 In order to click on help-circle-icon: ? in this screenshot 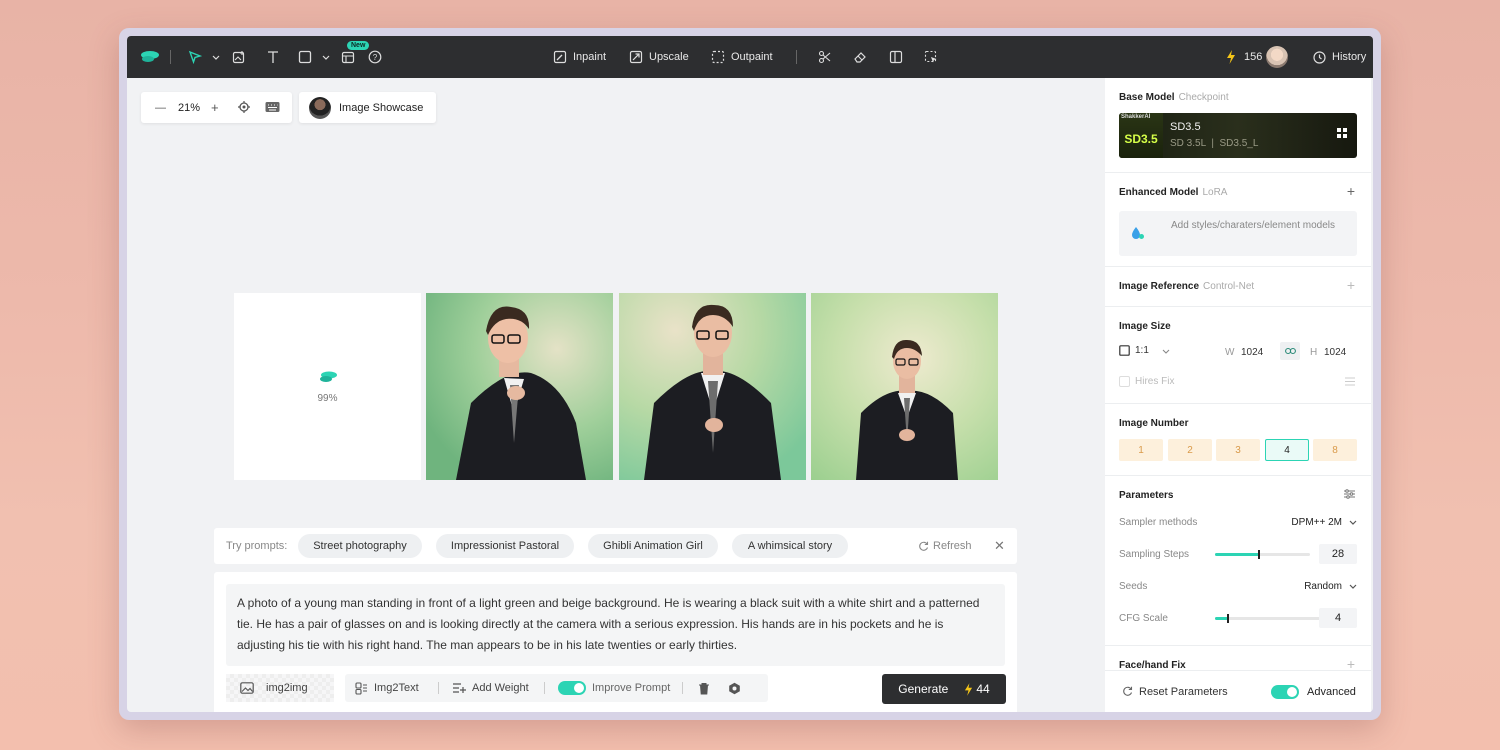, I will do `click(375, 57)`.